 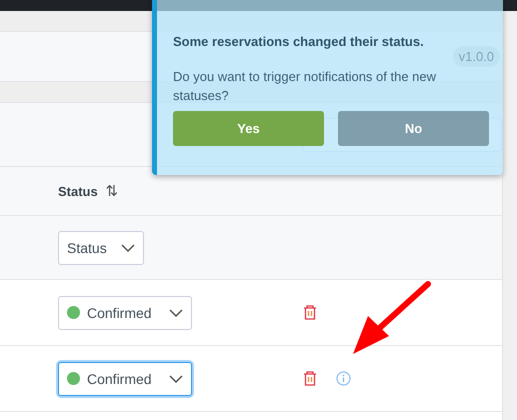 I want to click on toast-title: Some reservations changed their status., so click(x=299, y=41).